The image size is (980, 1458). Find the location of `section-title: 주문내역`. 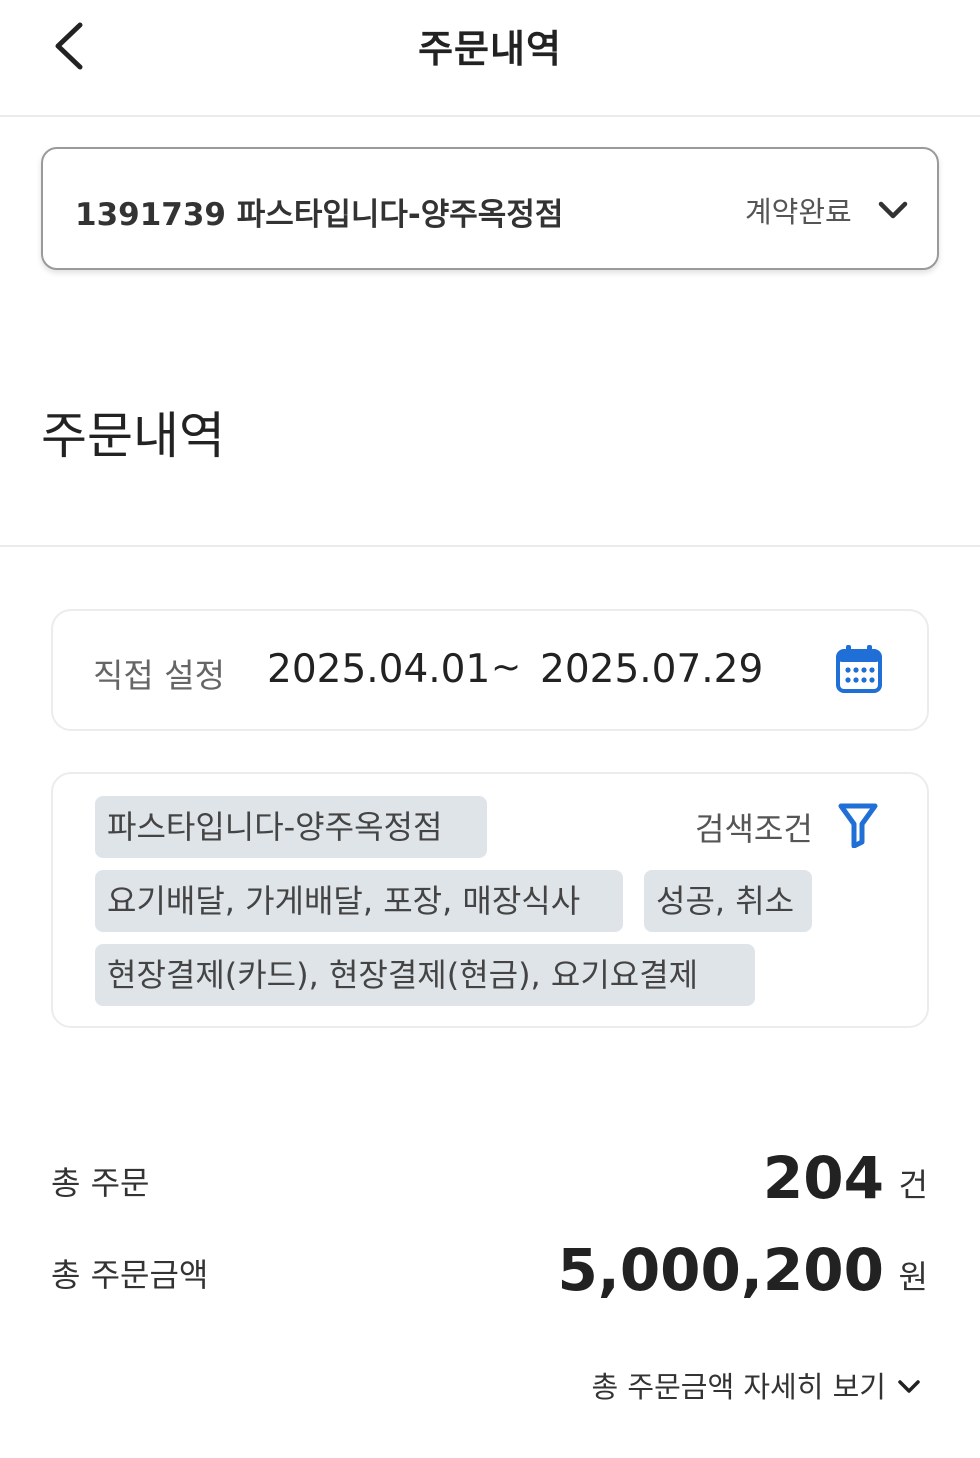

section-title: 주문내역 is located at coordinates (133, 436).